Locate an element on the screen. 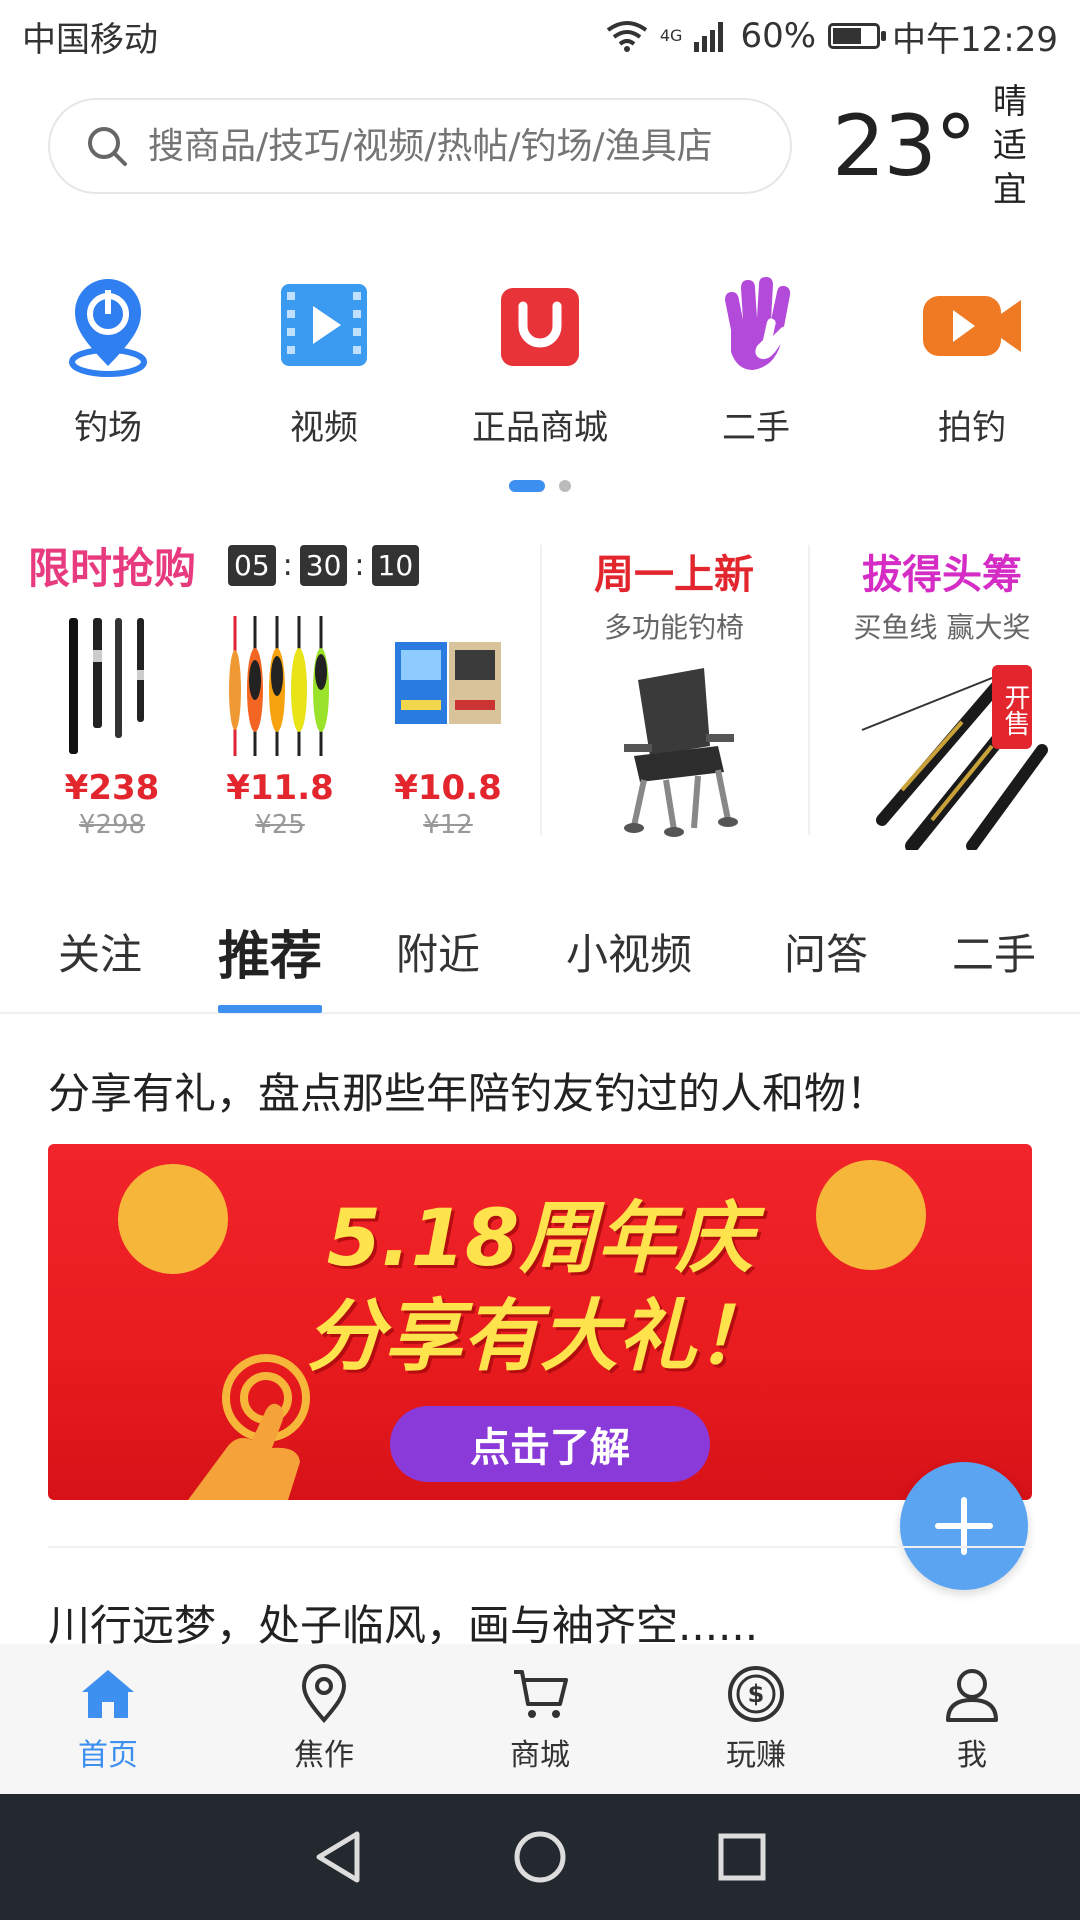 Image resolution: width=1080 pixels, height=1920 pixels. category-label: 正品商城 is located at coordinates (540, 428).